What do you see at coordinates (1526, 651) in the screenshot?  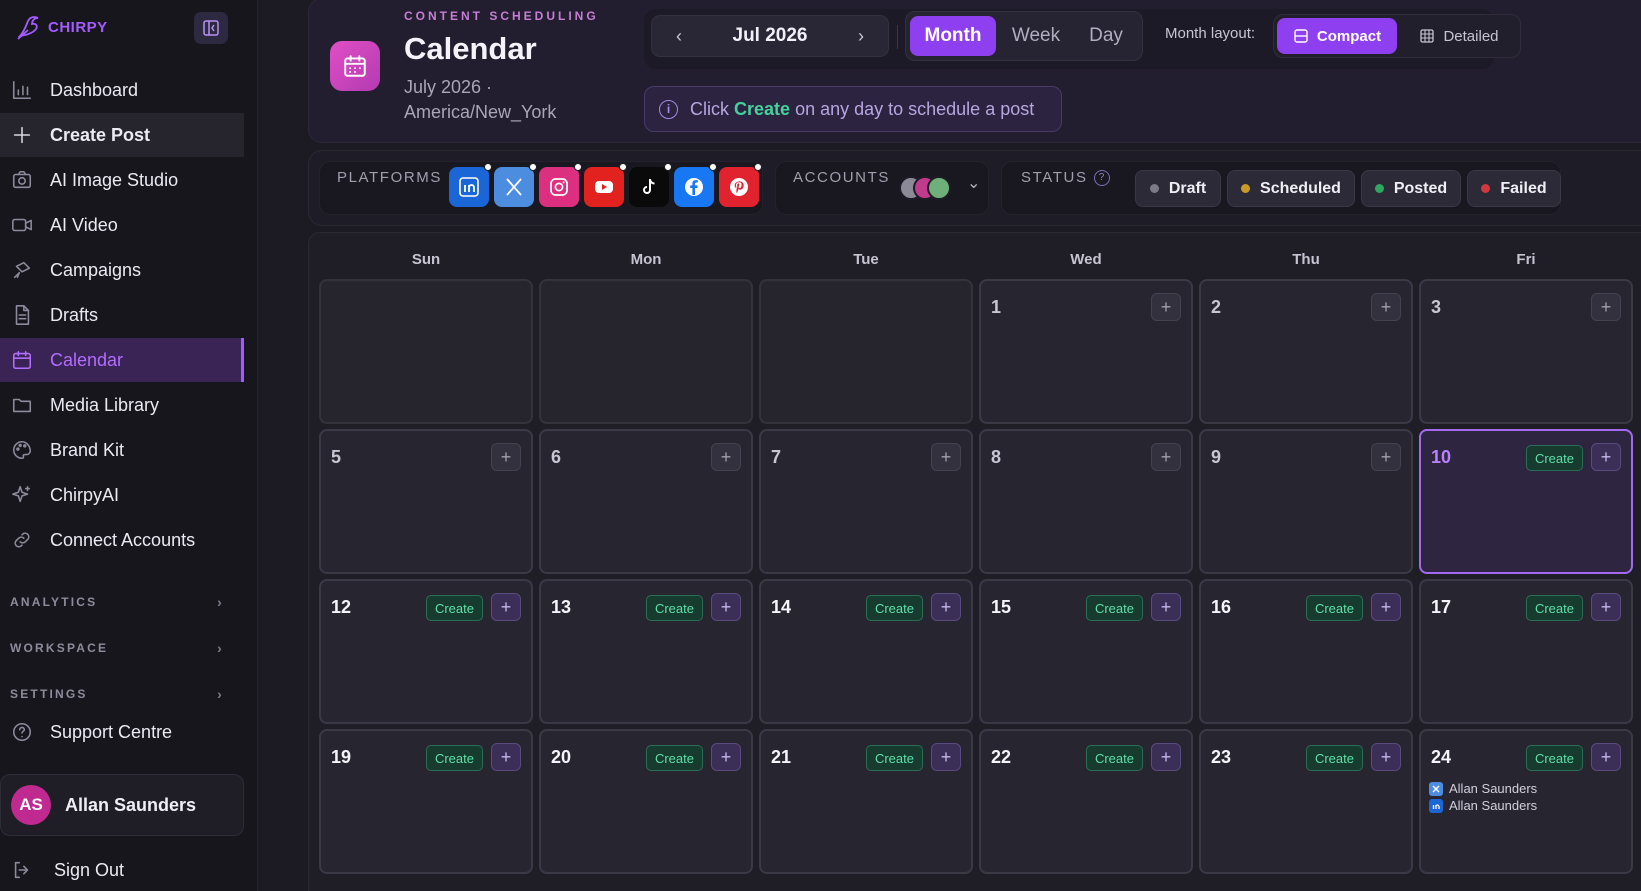 I see `day-cell: 17 Create +` at bounding box center [1526, 651].